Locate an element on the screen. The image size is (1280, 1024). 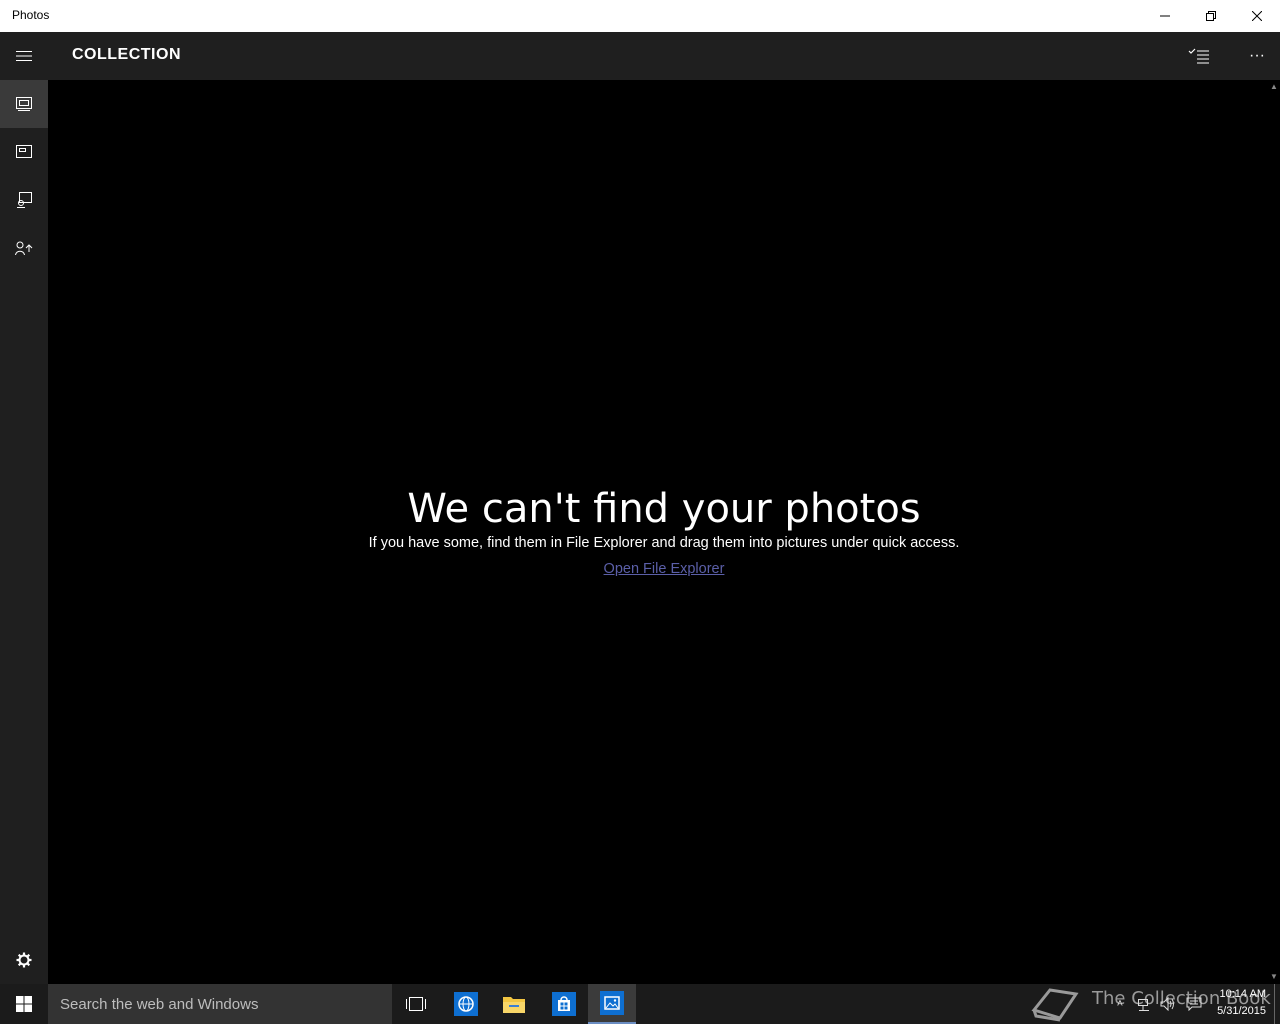
gear-icon is located at coordinates (24, 960).